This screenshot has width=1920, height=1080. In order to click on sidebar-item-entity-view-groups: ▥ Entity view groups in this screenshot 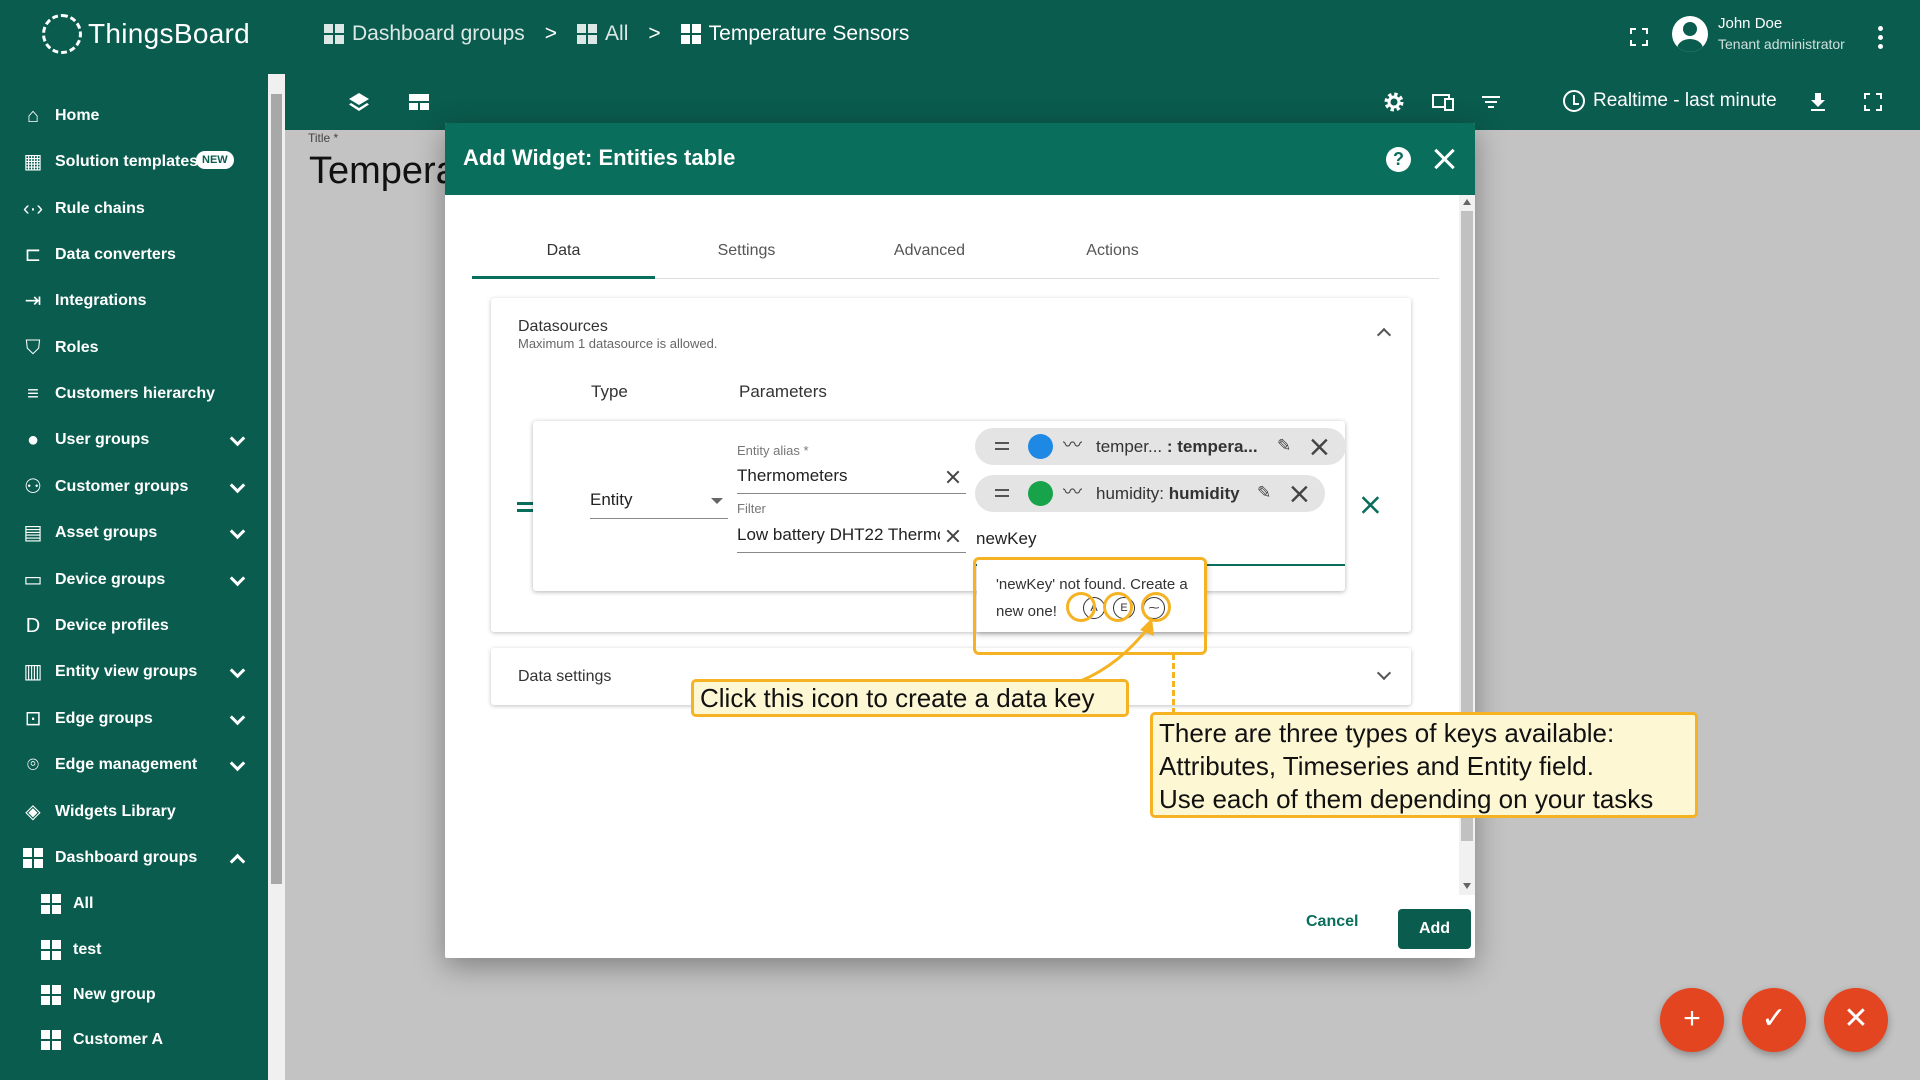, I will do `click(134, 672)`.